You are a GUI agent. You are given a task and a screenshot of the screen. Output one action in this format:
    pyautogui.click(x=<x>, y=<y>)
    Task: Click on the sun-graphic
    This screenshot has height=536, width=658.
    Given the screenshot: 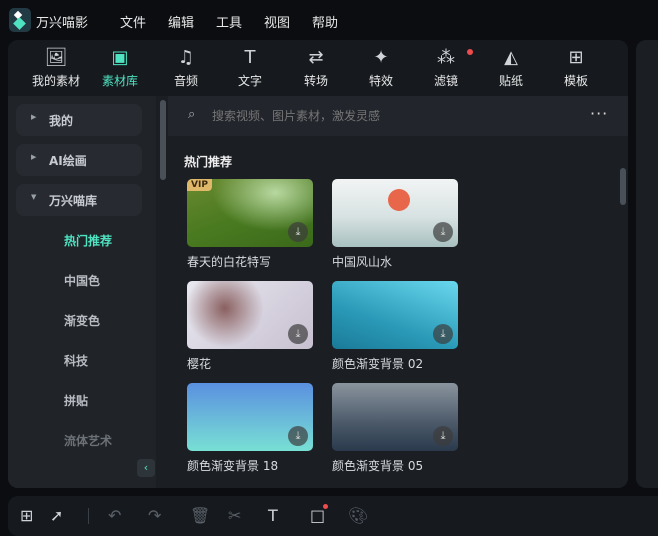 What is the action you would take?
    pyautogui.click(x=399, y=200)
    